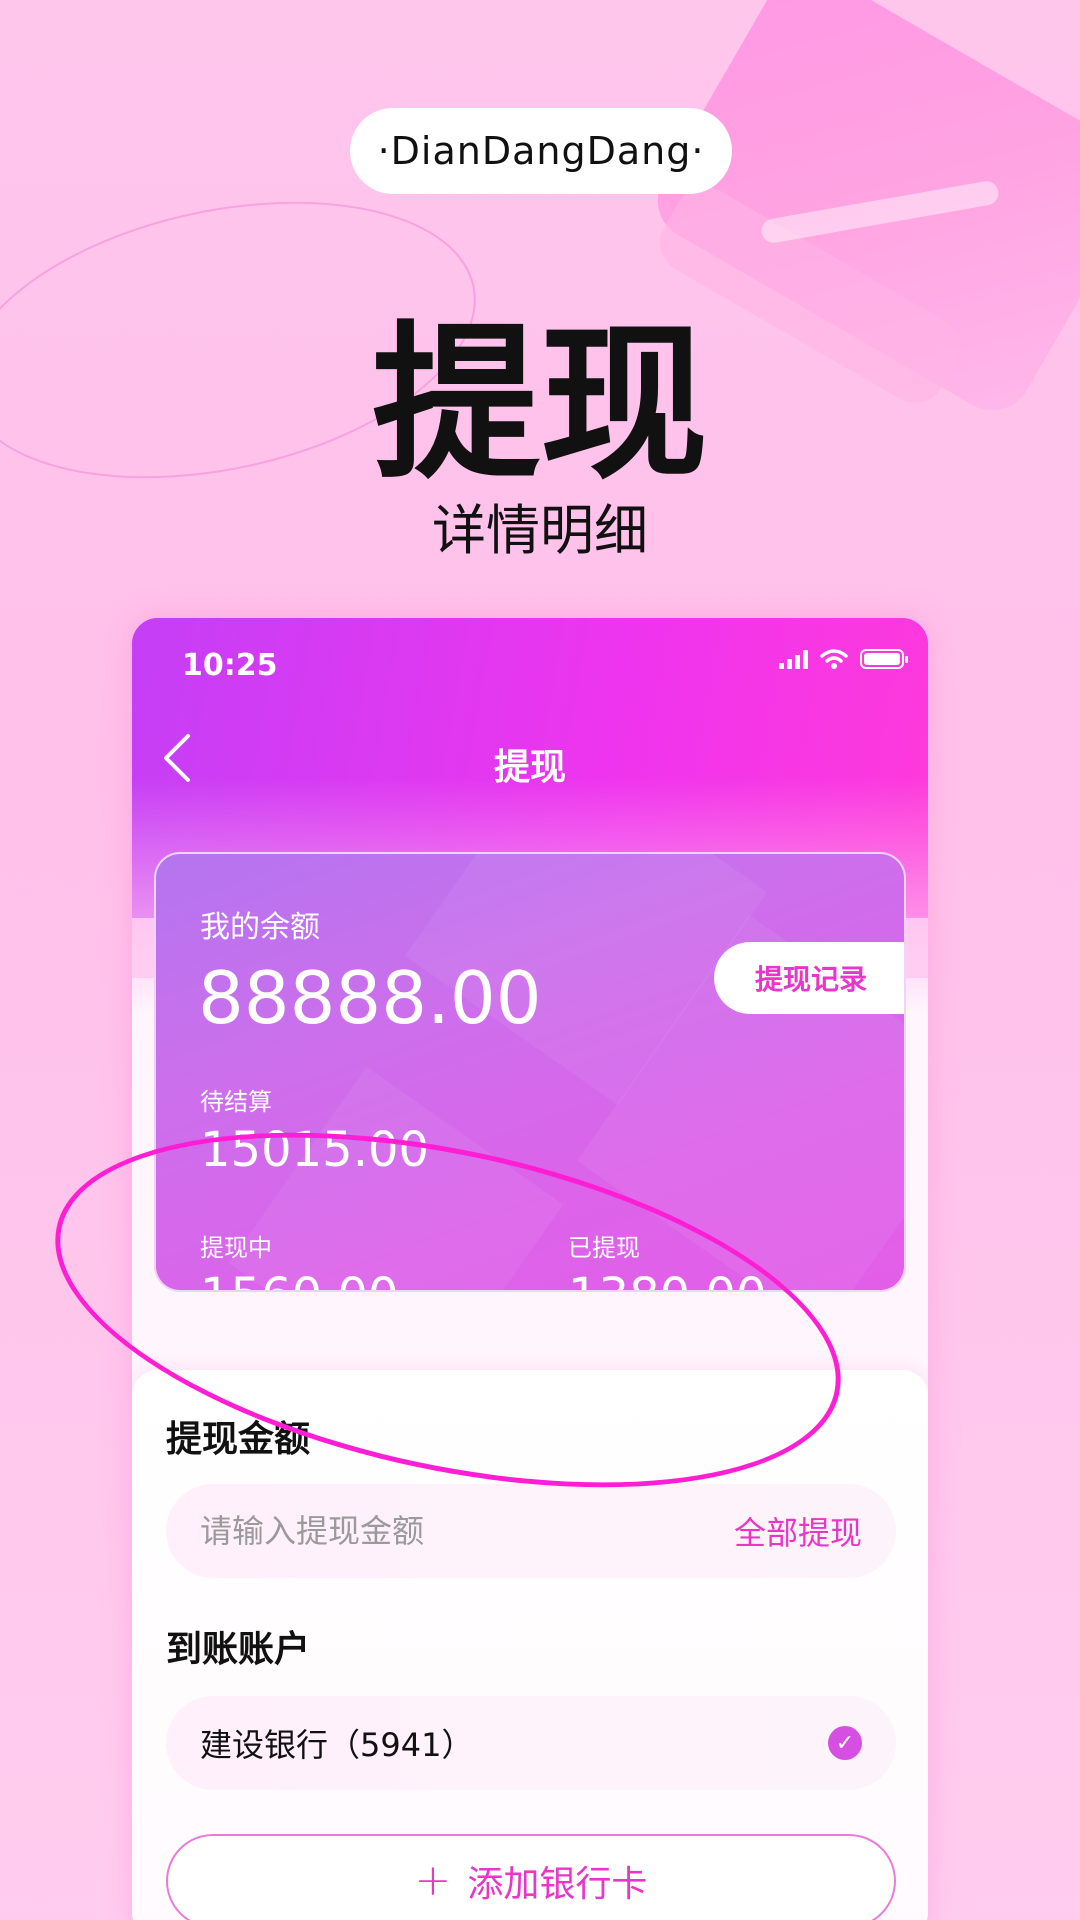 Image resolution: width=1080 pixels, height=1920 pixels. I want to click on card-facet, so click(396, 1178).